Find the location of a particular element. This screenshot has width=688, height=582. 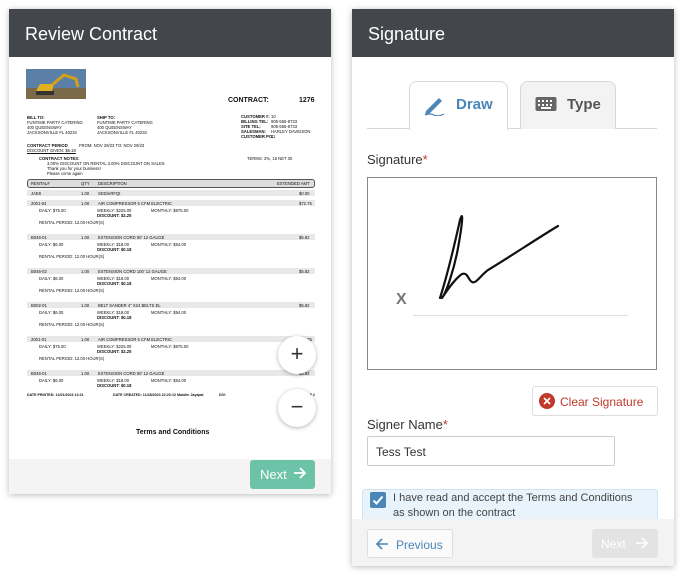

signer-name-input: Tess Test is located at coordinates (491, 451).